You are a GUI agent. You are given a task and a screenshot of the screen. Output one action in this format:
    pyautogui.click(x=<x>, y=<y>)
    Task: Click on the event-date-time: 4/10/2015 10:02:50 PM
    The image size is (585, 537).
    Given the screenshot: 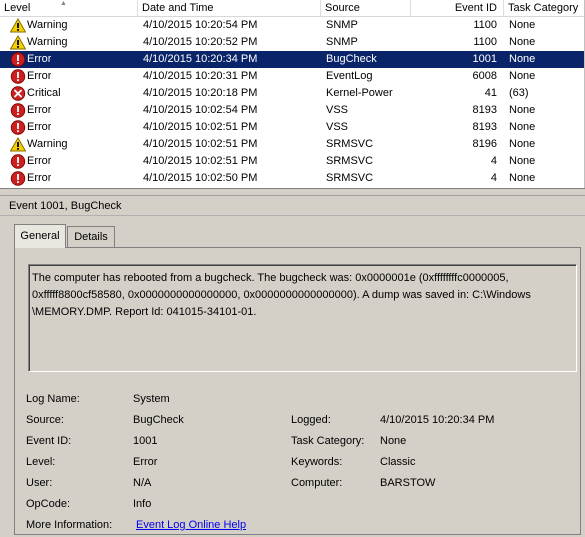 What is the action you would take?
    pyautogui.click(x=200, y=178)
    